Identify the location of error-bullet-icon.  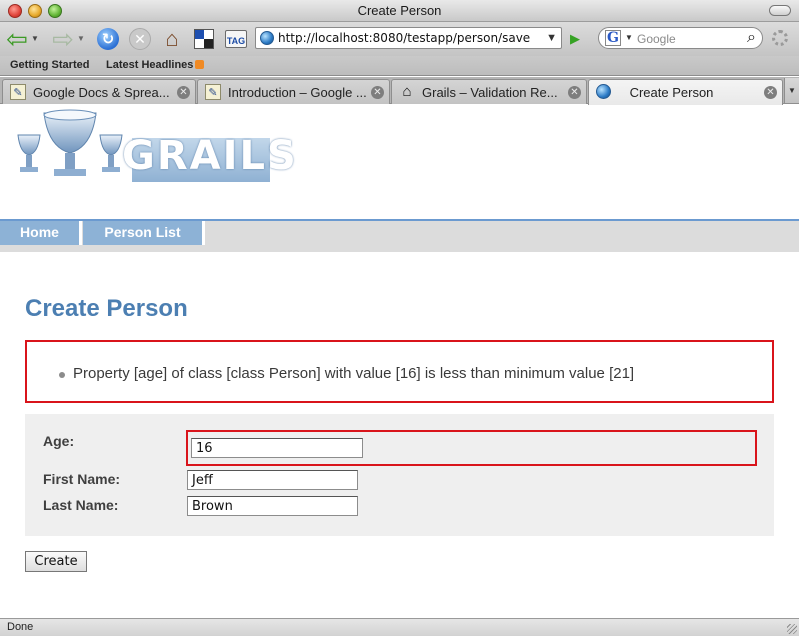
(62, 375).